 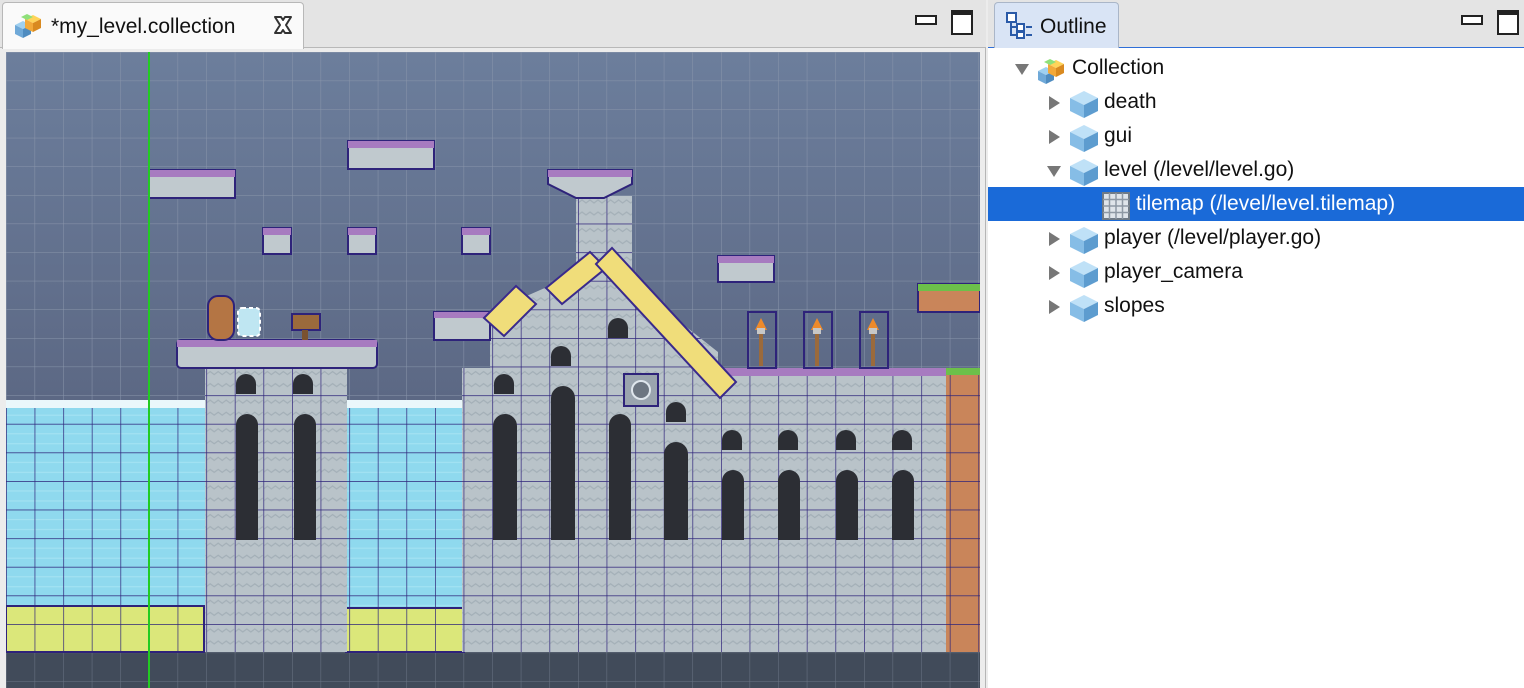 What do you see at coordinates (1118, 67) in the screenshot?
I see `tree-item-label: Collection` at bounding box center [1118, 67].